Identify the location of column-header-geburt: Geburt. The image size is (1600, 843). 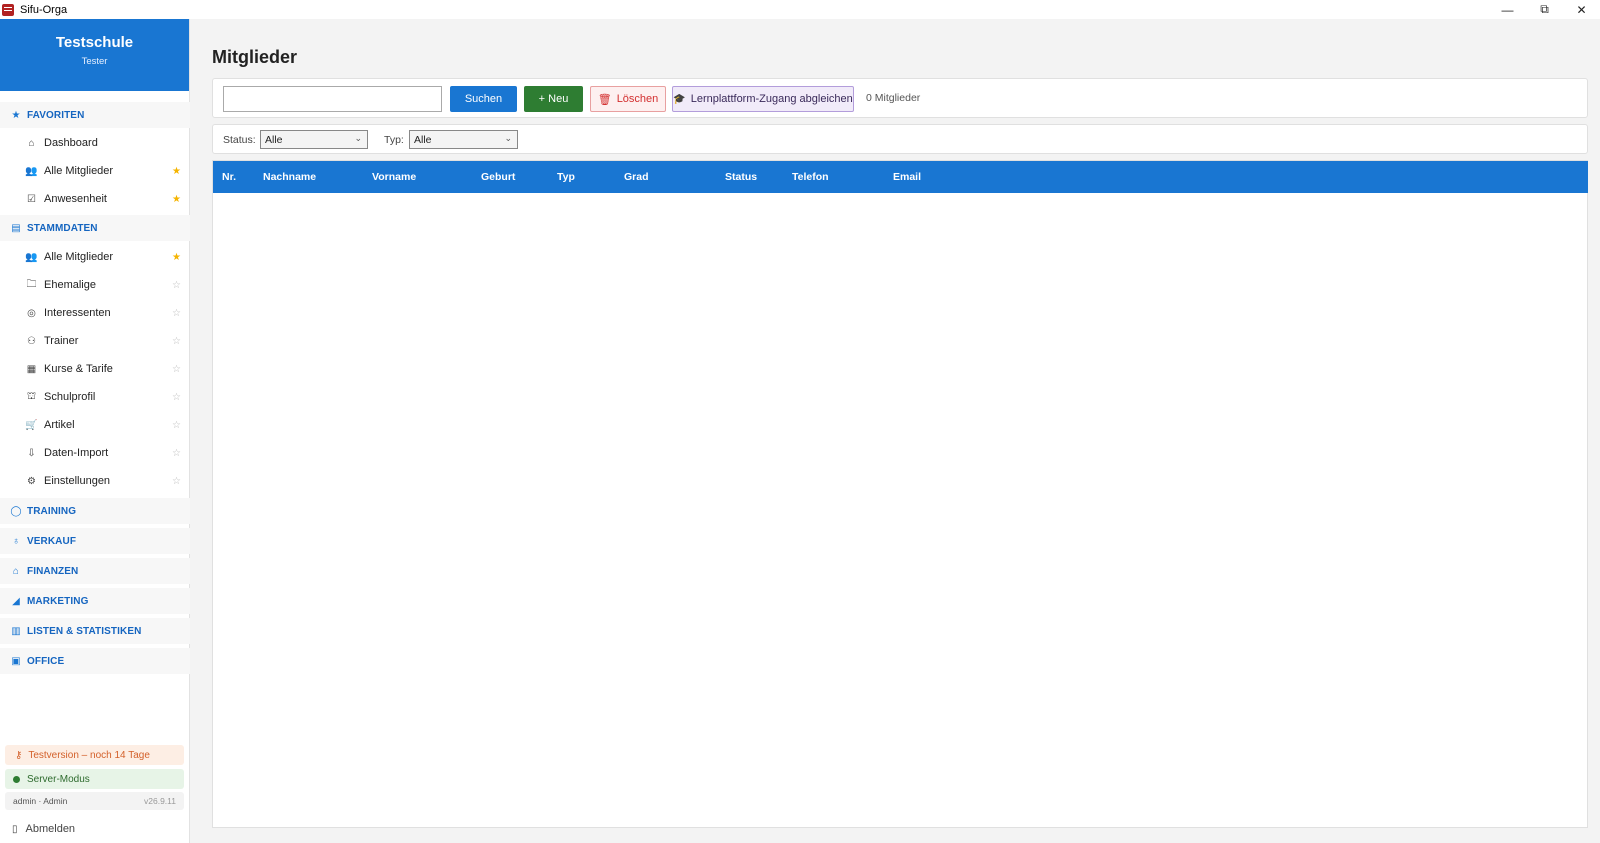
(498, 177).